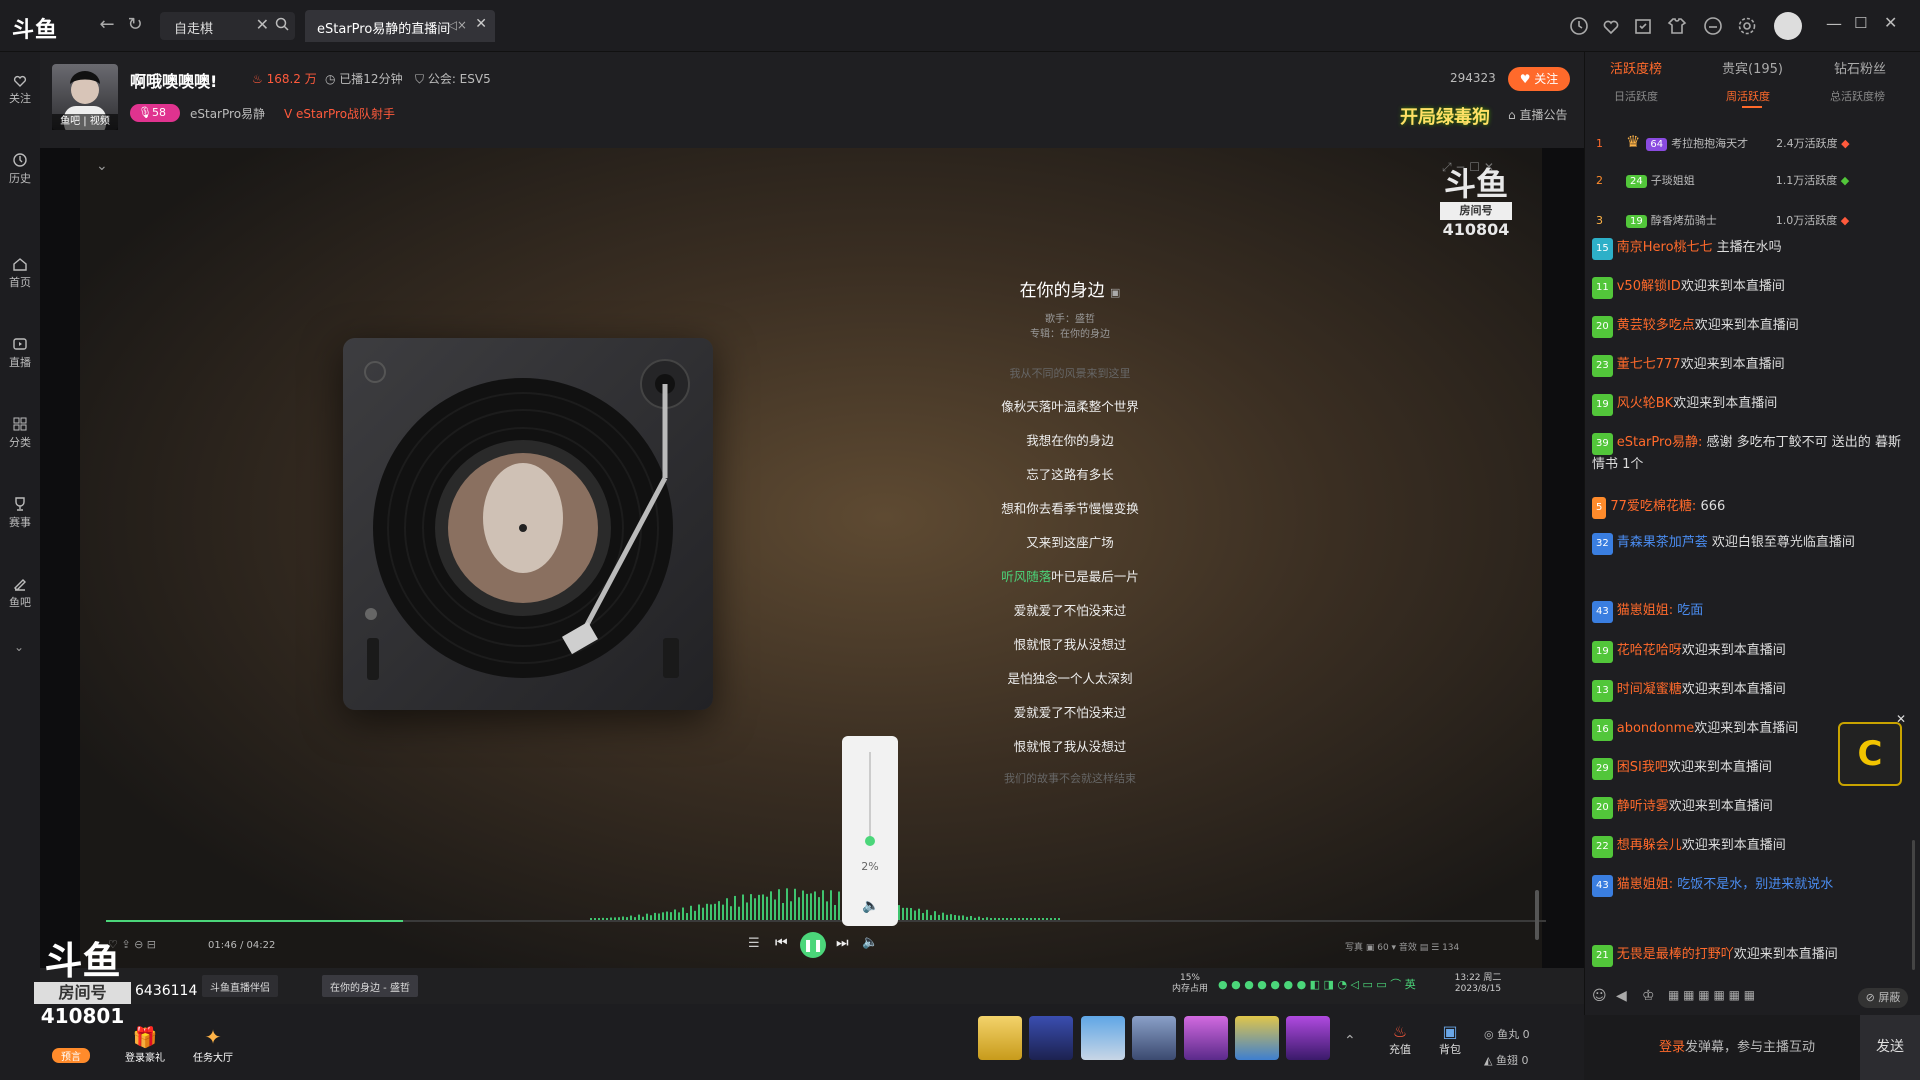 This screenshot has height=1080, width=1920. I want to click on tab-activity-rank: 活跃度榜, so click(1636, 67).